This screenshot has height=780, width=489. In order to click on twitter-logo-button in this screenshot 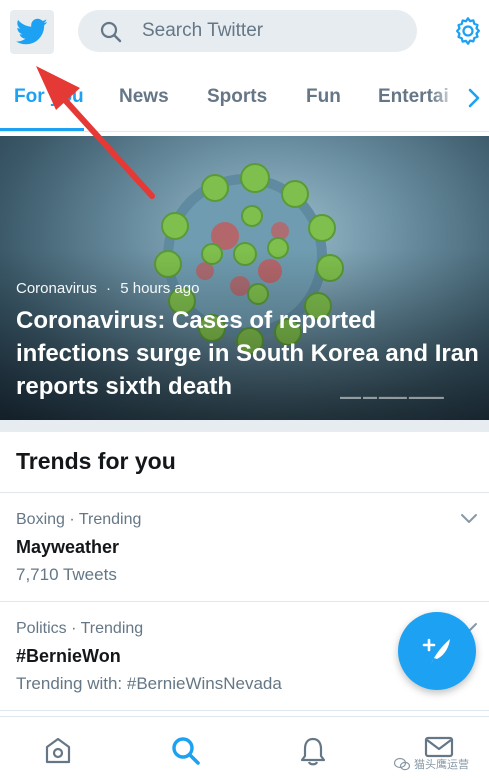, I will do `click(32, 32)`.